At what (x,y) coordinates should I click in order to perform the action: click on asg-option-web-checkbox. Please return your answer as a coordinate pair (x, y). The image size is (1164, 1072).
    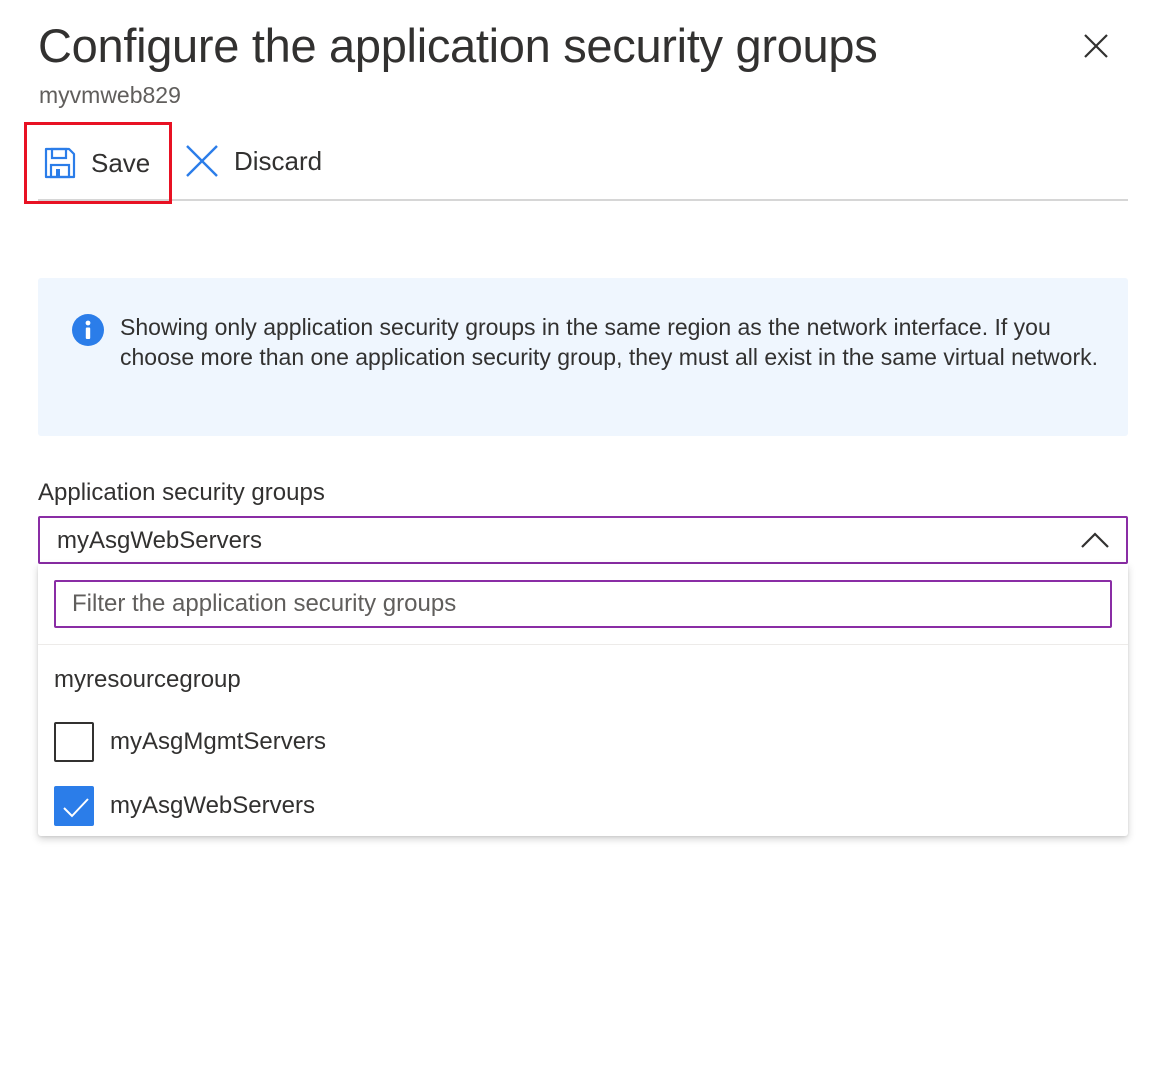
    Looking at the image, I should click on (74, 806).